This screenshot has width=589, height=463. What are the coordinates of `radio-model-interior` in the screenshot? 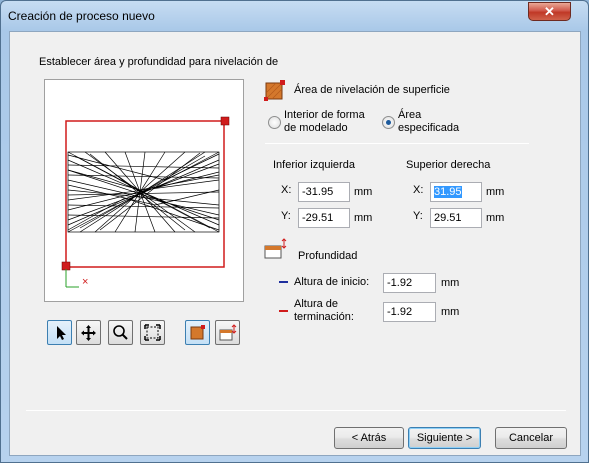 It's located at (274, 122).